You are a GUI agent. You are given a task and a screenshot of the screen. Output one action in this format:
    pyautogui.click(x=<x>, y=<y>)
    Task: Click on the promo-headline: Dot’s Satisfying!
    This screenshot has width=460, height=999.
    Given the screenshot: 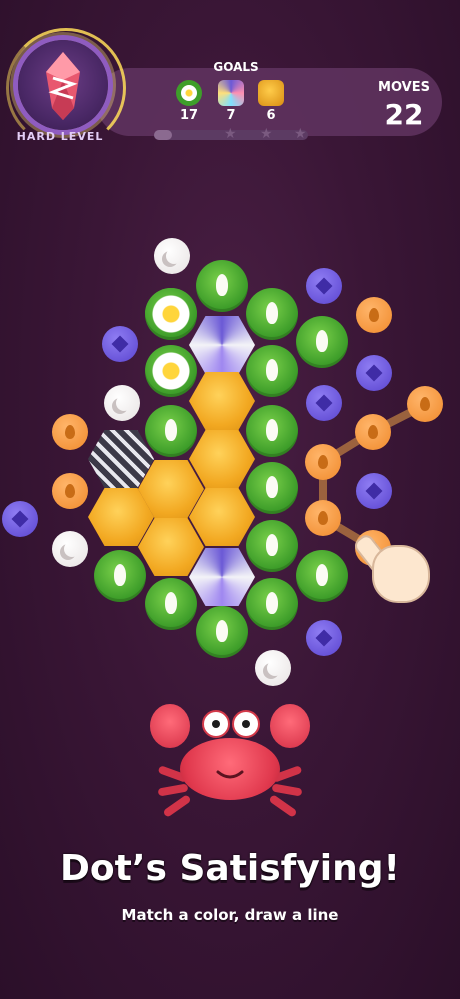 What is the action you would take?
    pyautogui.click(x=230, y=868)
    